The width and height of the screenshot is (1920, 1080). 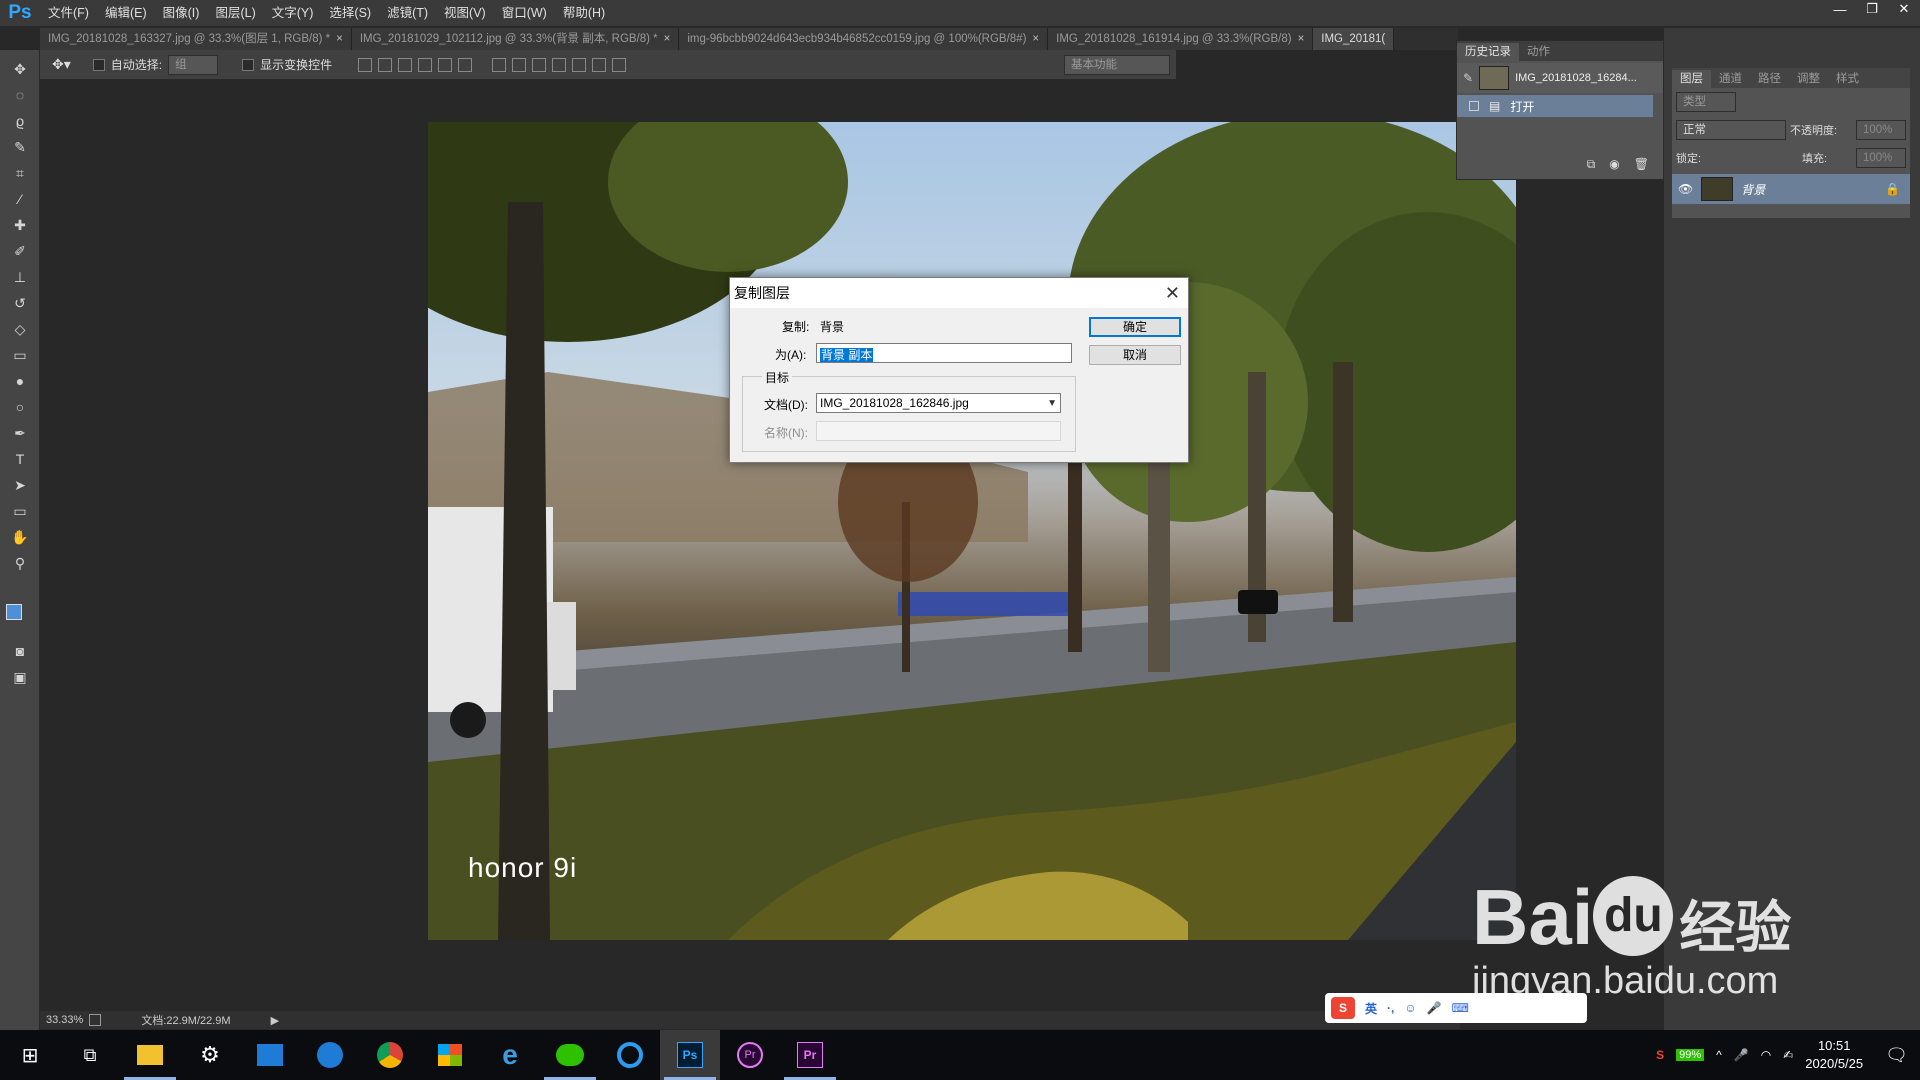 I want to click on move-tool-icon: ✥▾, so click(x=61, y=64).